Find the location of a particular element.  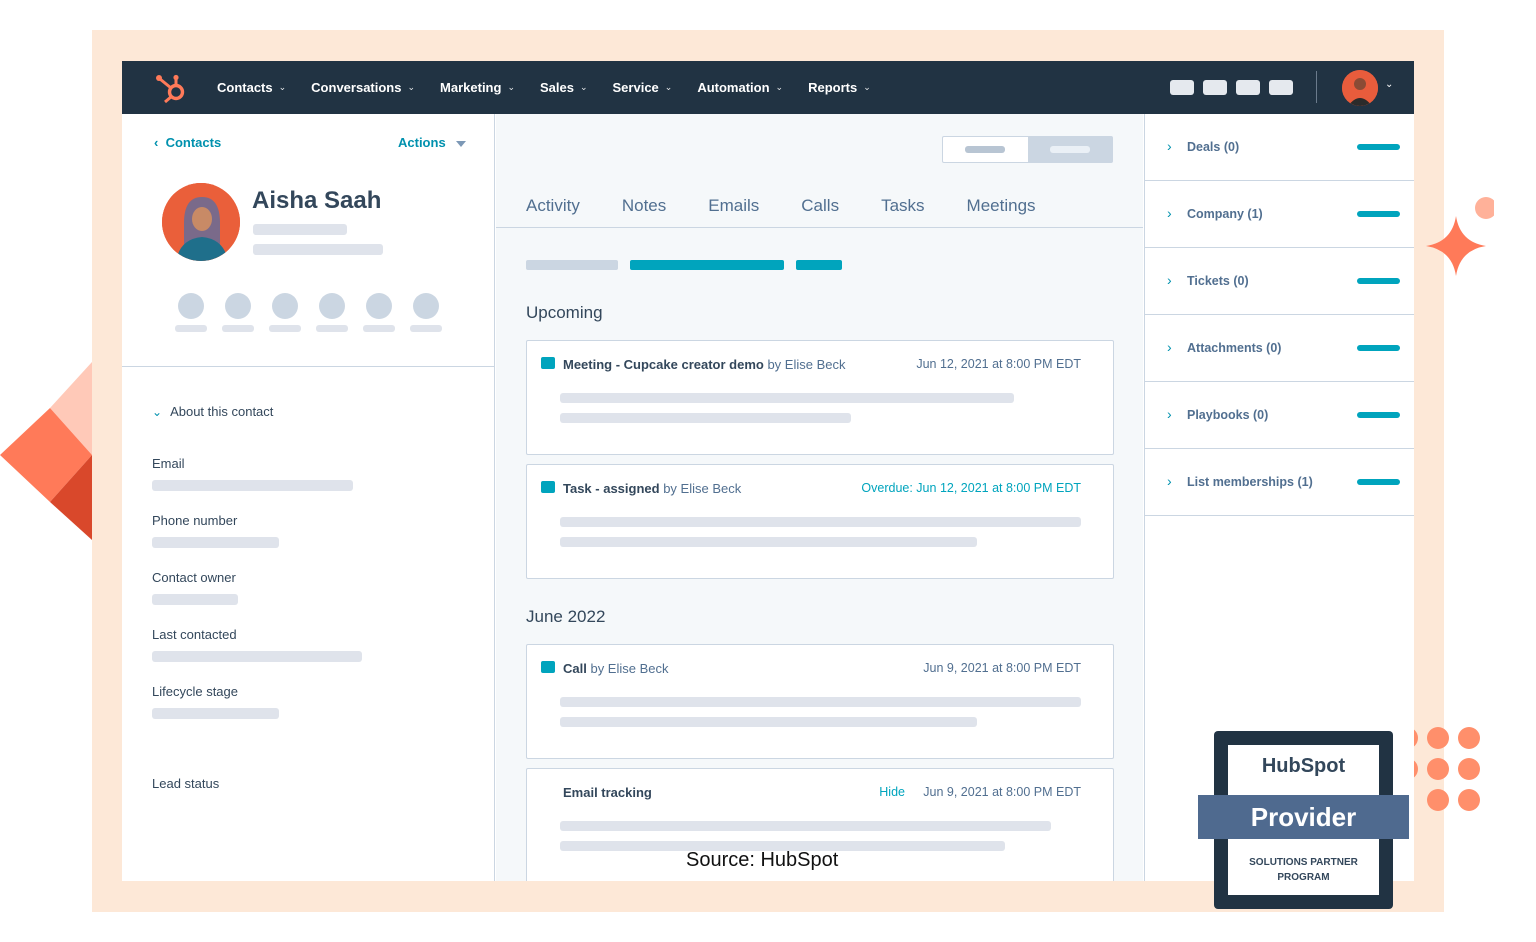

menu-label: Service is located at coordinates (635, 87).